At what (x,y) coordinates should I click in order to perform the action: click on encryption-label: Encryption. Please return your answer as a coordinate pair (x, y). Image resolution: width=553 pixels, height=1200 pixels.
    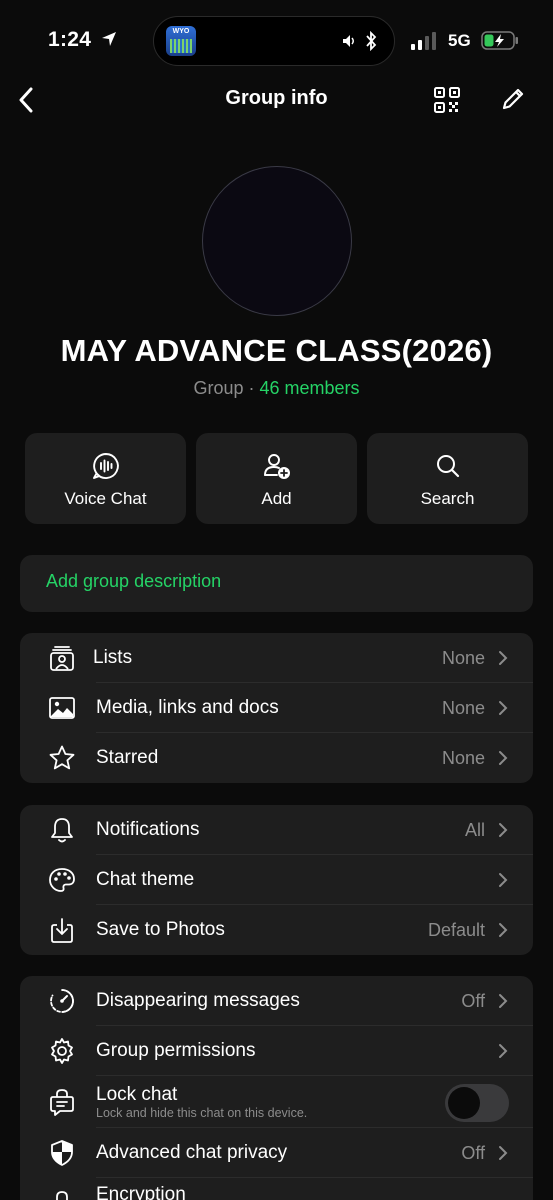
    Looking at the image, I should click on (141, 1192).